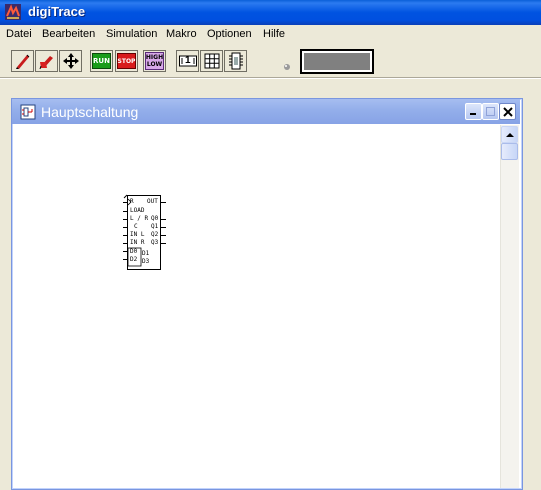  Describe the element at coordinates (154, 57) in the screenshot. I see `high-label: HIGH` at that location.